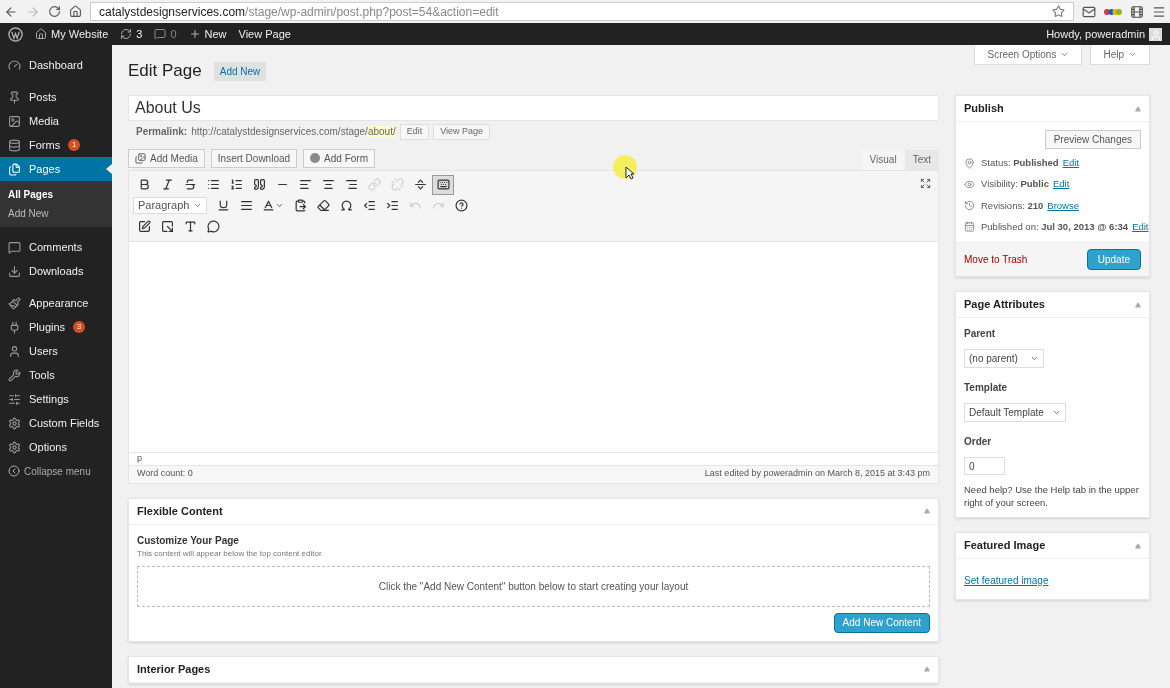 The height and width of the screenshot is (688, 1170). I want to click on user-icon, so click(14, 351).